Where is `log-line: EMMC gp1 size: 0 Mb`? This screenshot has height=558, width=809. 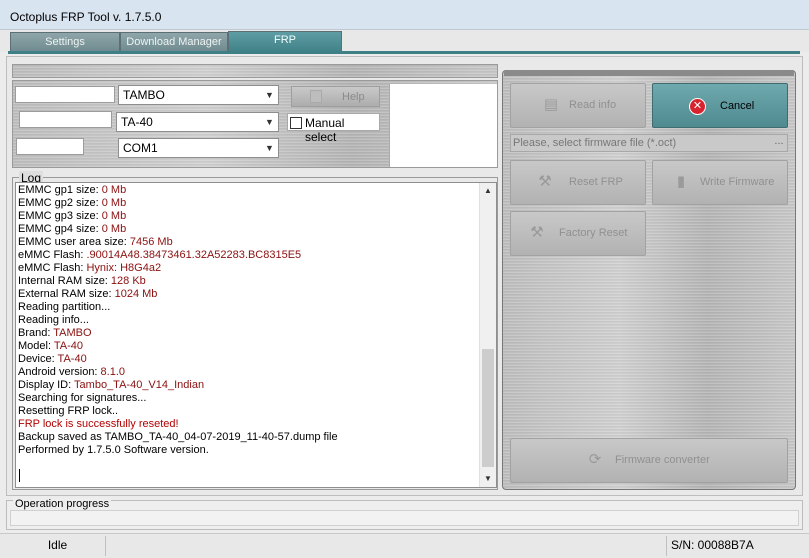 log-line: EMMC gp1 size: 0 Mb is located at coordinates (178, 190).